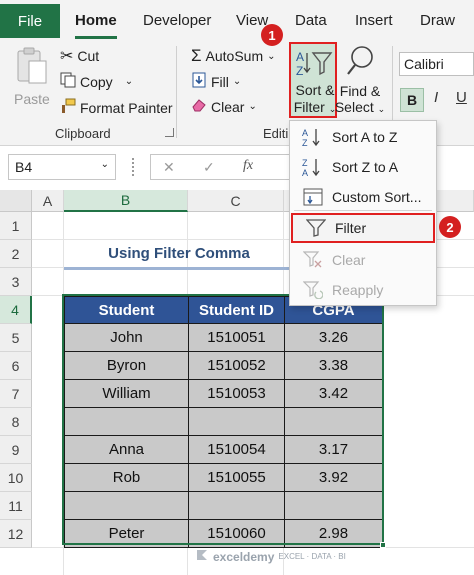  Describe the element at coordinates (333, 337) in the screenshot. I see `cell-cgpa: 3.26` at that location.